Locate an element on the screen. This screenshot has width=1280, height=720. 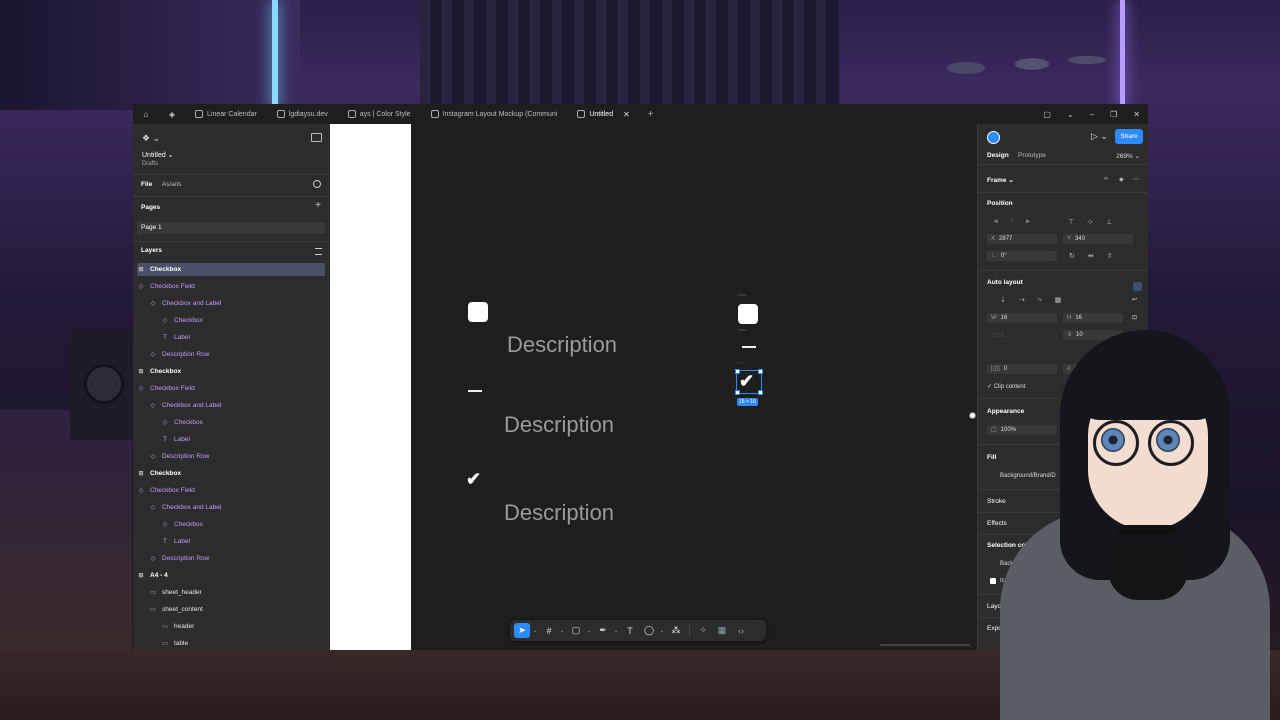
frame-title: Frame ⌄ is located at coordinates (1000, 180).